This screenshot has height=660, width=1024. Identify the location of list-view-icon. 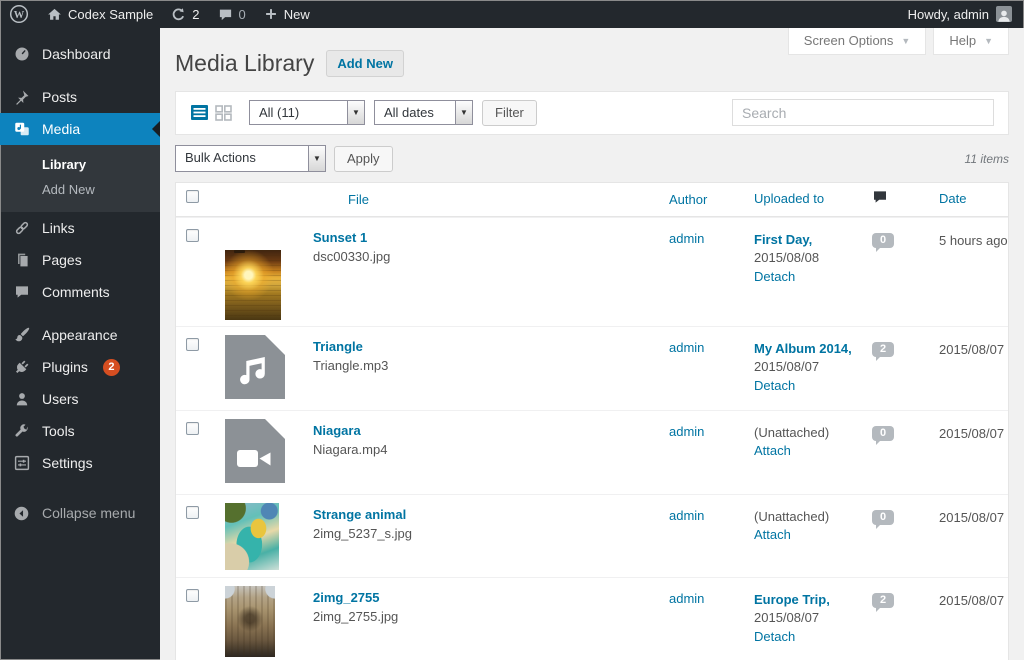
(199, 113).